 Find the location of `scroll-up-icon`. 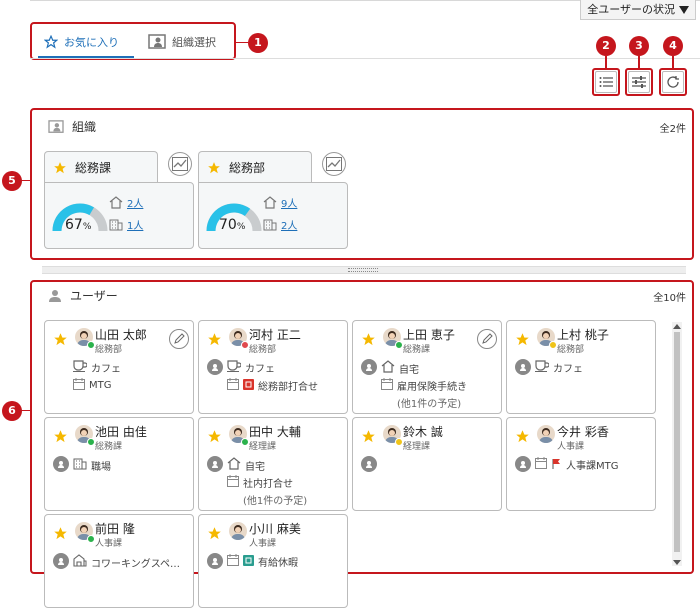

scroll-up-icon is located at coordinates (677, 326).